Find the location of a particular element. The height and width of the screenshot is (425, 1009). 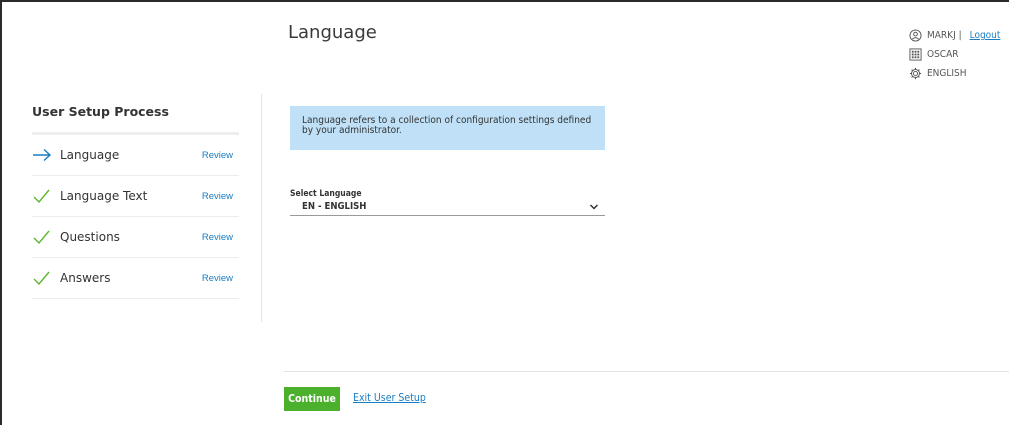

username-label: MARKJ | is located at coordinates (944, 35).